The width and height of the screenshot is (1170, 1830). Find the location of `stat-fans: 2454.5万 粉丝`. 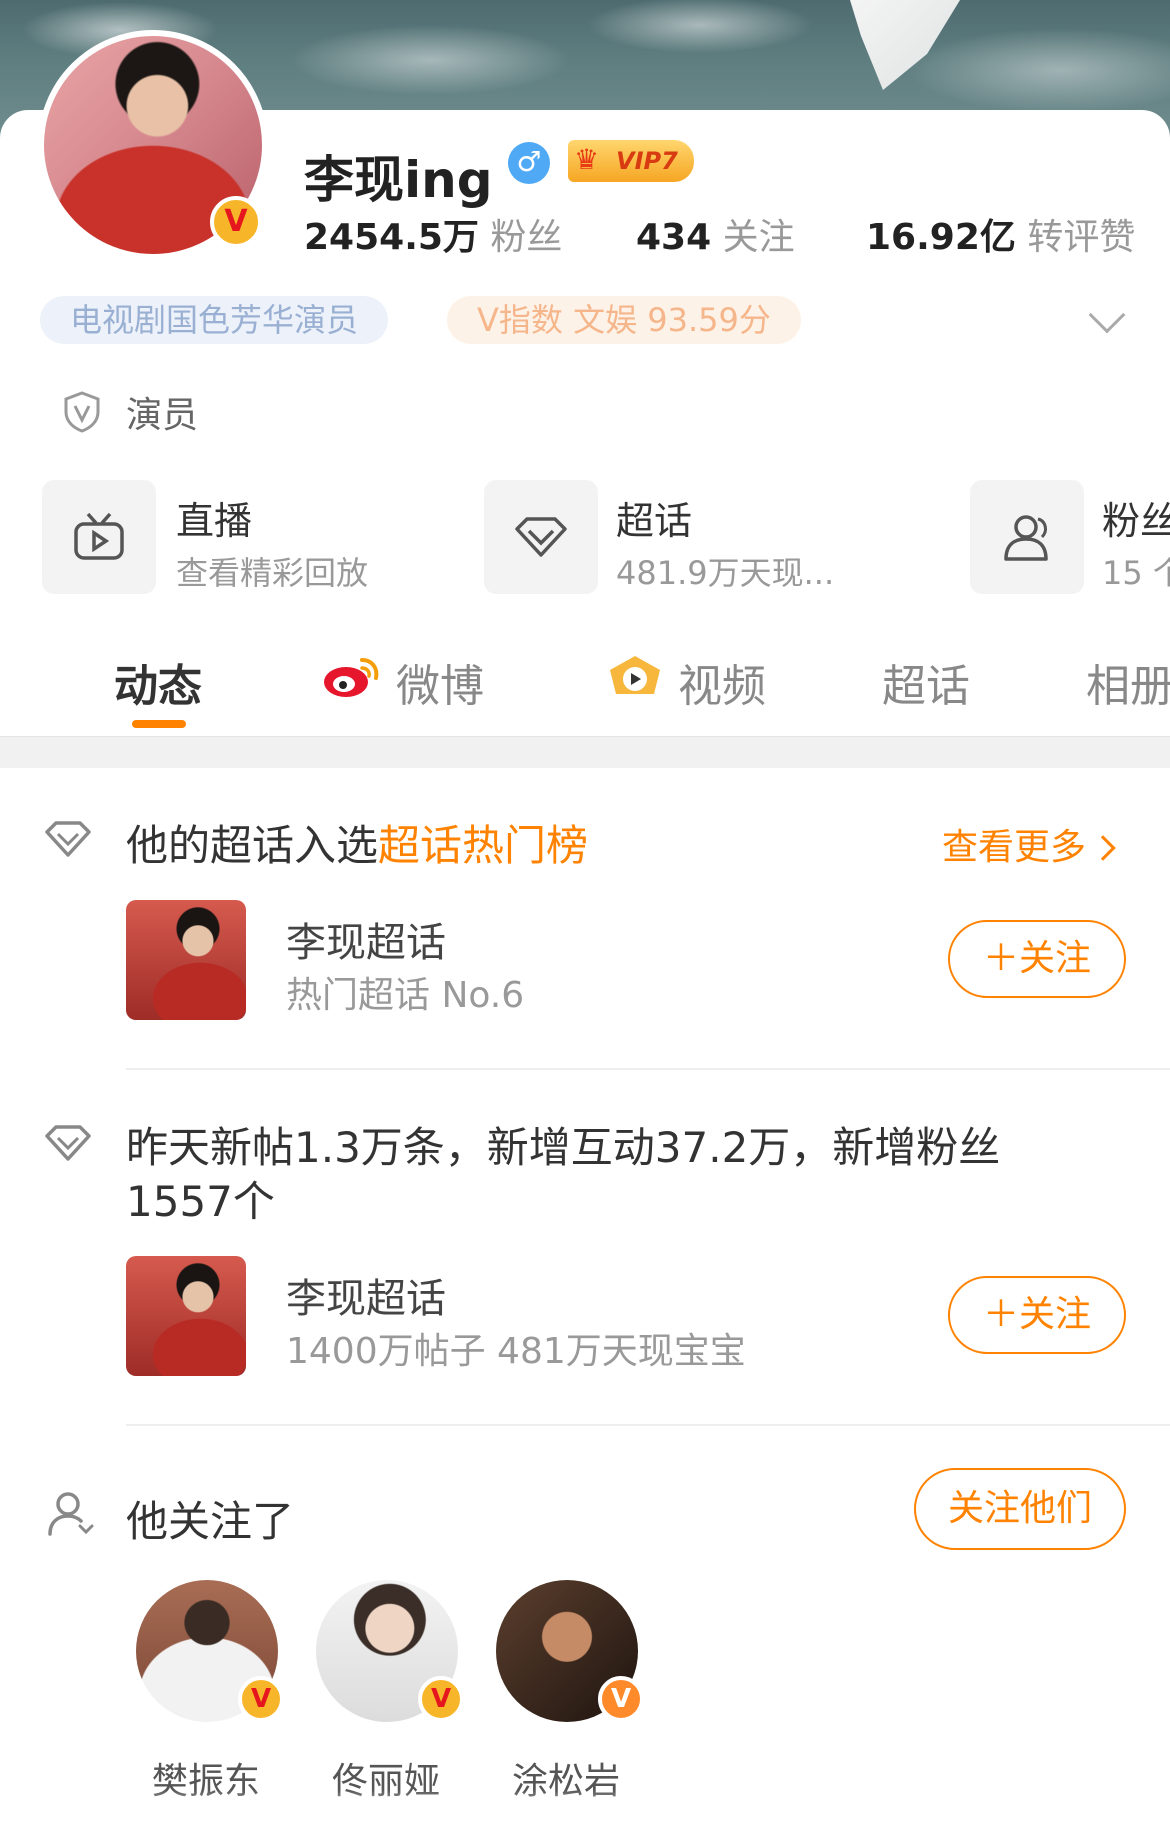

stat-fans: 2454.5万 粉丝 is located at coordinates (433, 234).